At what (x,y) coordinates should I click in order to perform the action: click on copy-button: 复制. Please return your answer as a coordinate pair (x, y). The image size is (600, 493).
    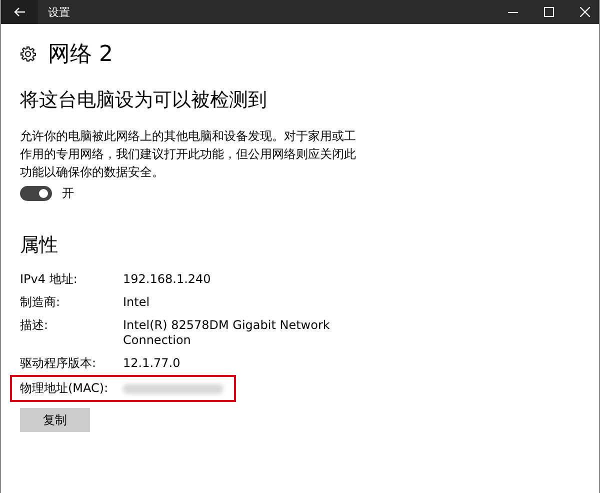
    Looking at the image, I should click on (55, 420).